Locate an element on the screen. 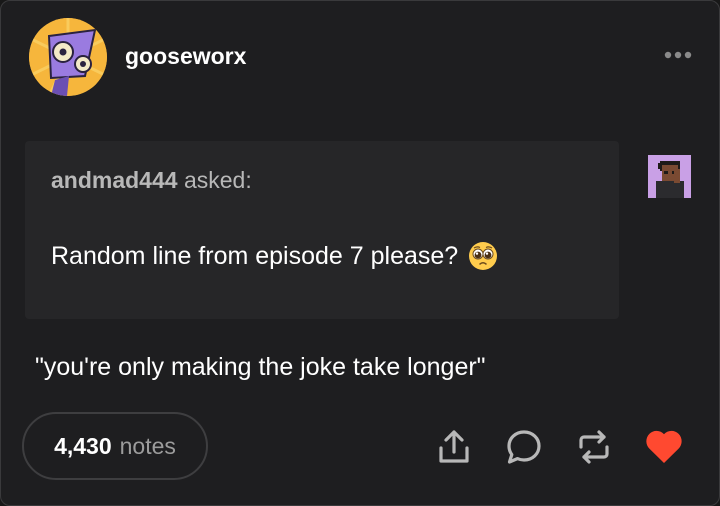 This screenshot has height=506, width=720. reply-button is located at coordinates (524, 447).